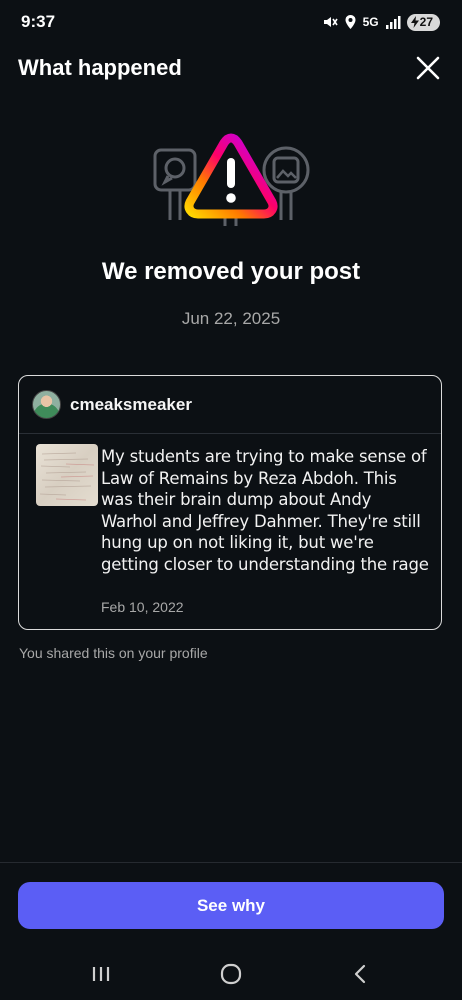 Image resolution: width=462 pixels, height=1000 pixels. Describe the element at coordinates (231, 862) in the screenshot. I see `divider` at that location.